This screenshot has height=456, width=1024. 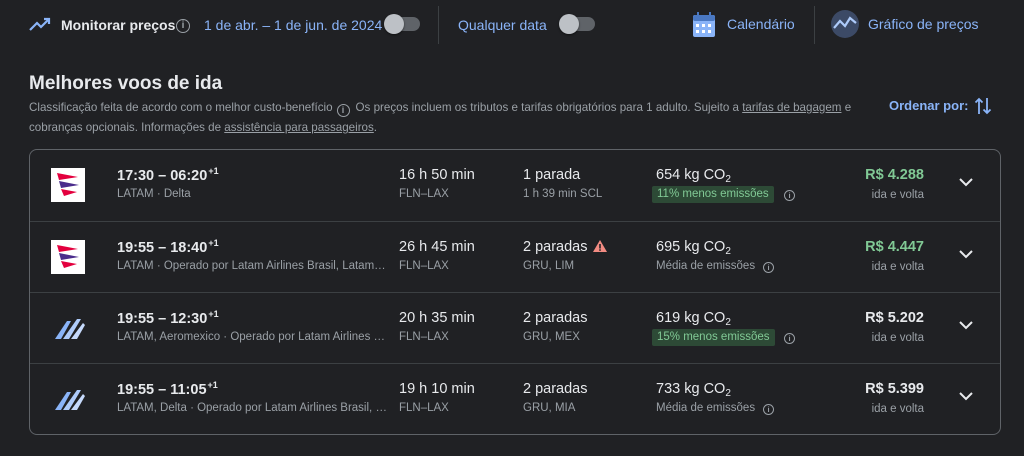 I want to click on track-dates-toggle, so click(x=402, y=24).